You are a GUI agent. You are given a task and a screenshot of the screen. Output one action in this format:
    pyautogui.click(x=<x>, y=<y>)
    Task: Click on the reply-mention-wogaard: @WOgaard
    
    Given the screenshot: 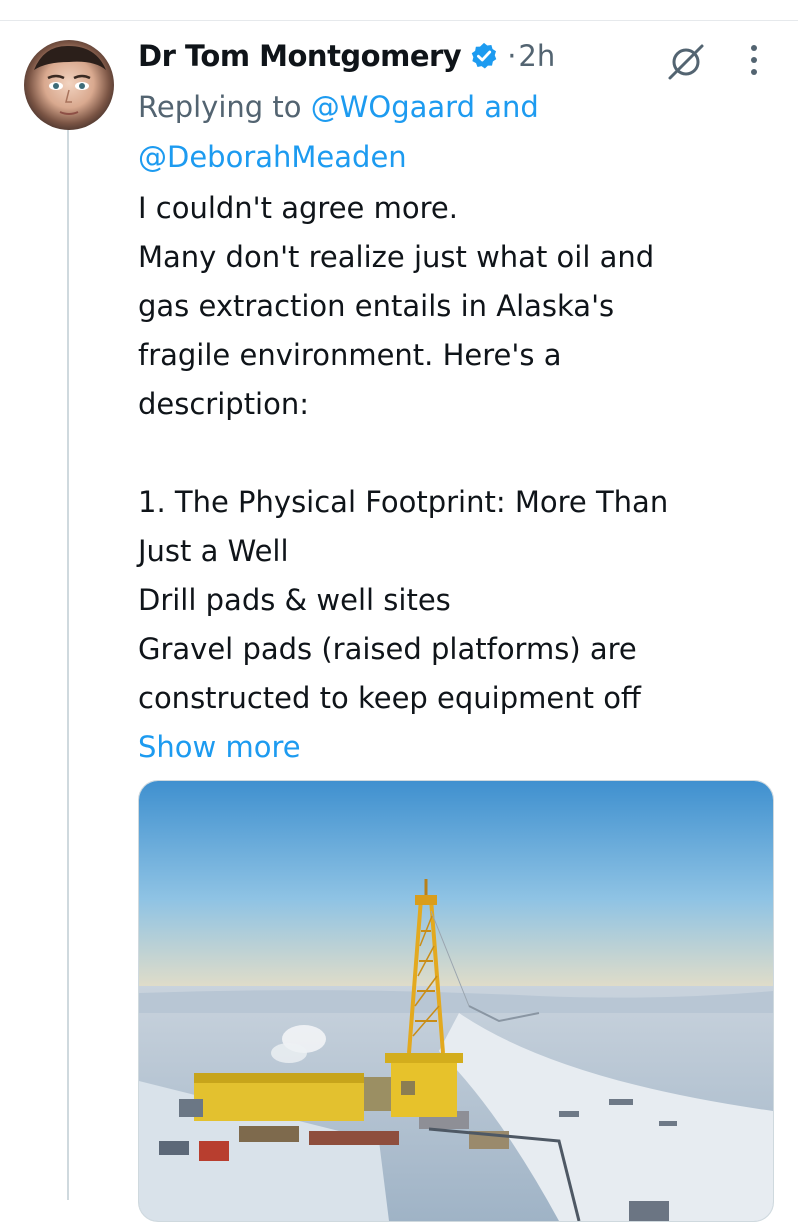 What is the action you would take?
    pyautogui.click(x=393, y=107)
    